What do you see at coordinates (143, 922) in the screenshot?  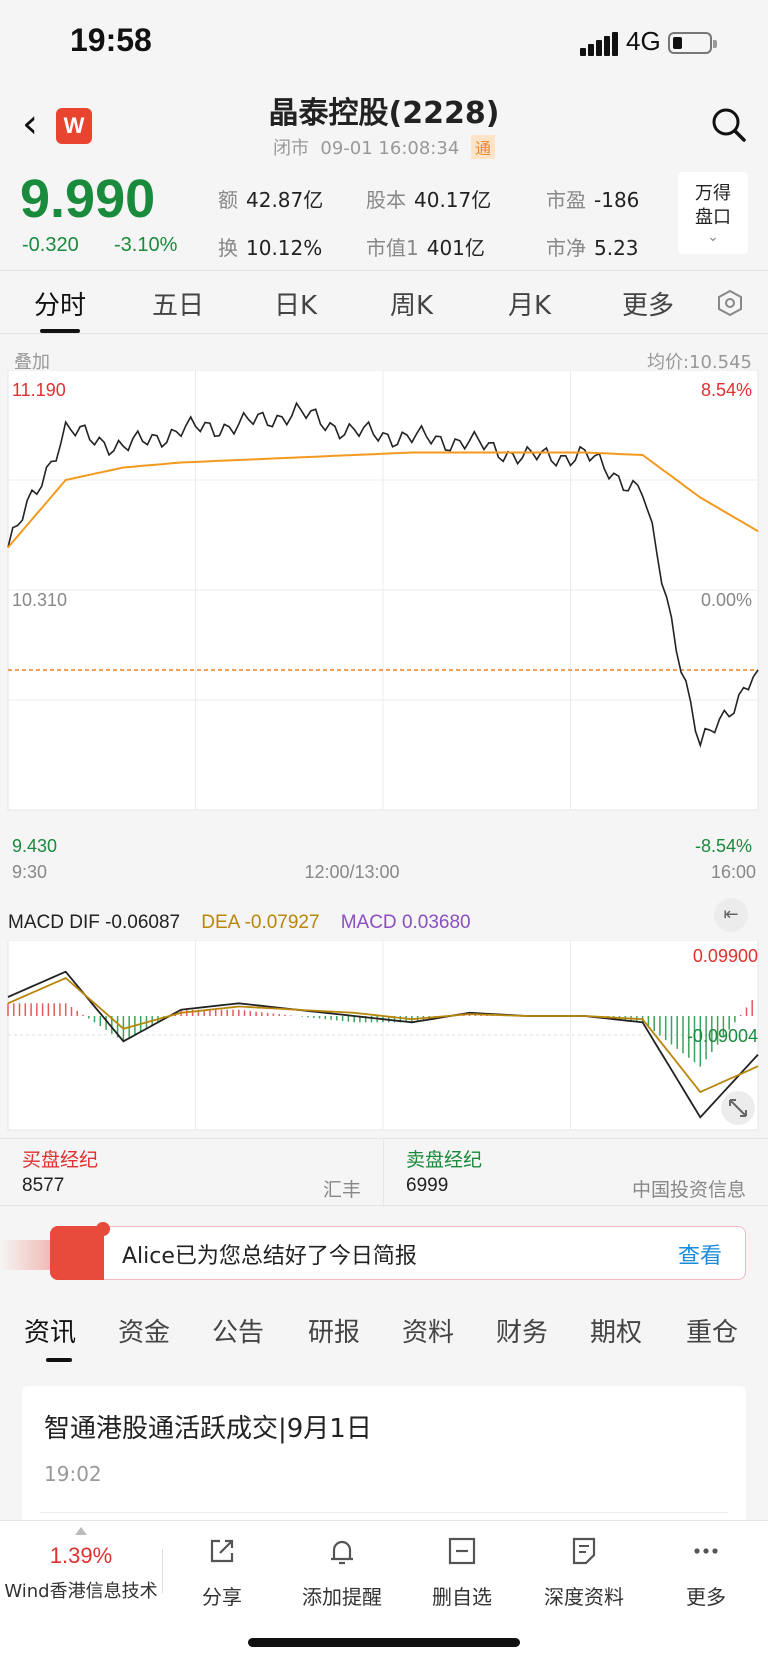 I see `macd-dif-value: -0.06087` at bounding box center [143, 922].